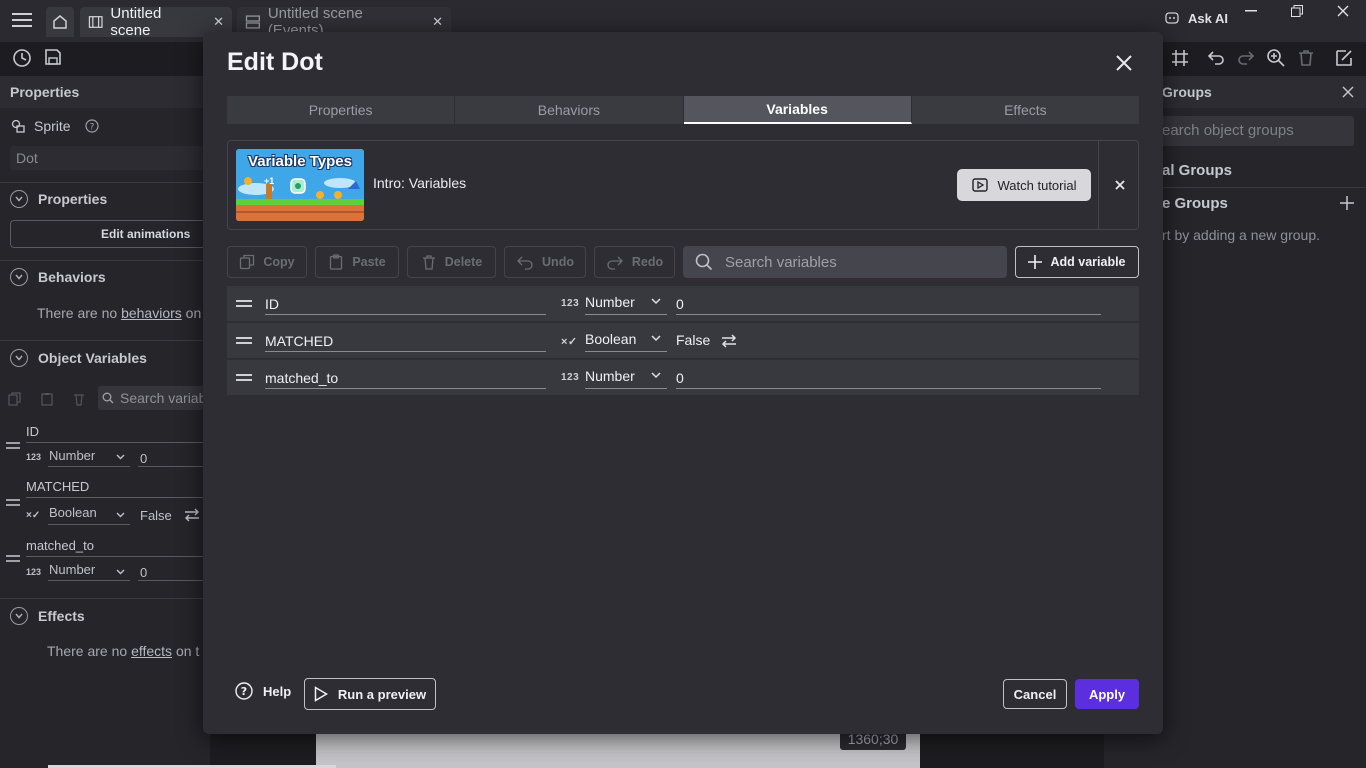 The width and height of the screenshot is (1366, 768). I want to click on properties-section: Properties, so click(58, 199).